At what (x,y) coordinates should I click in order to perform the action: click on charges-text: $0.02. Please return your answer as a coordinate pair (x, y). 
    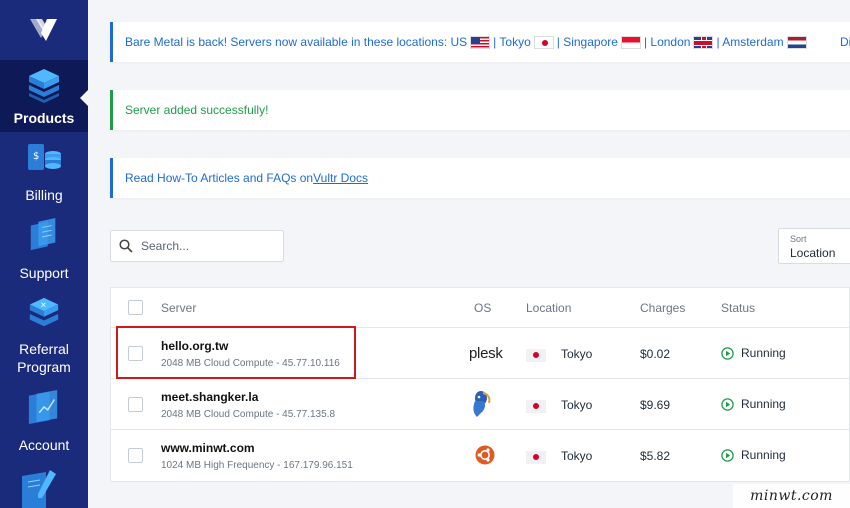
    Looking at the image, I should click on (655, 354).